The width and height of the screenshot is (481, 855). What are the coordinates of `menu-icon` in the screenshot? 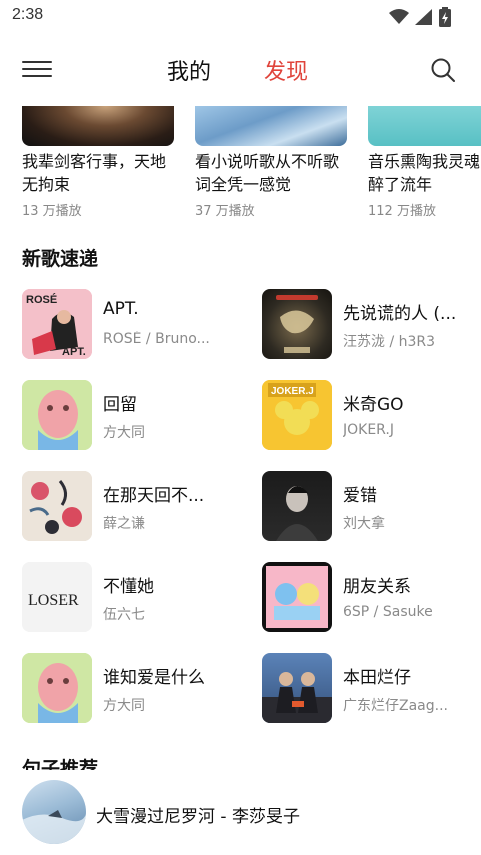 It's located at (37, 69).